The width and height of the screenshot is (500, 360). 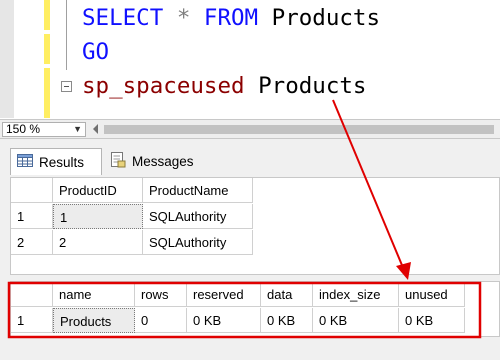 I want to click on column-header: reserved, so click(x=224, y=294).